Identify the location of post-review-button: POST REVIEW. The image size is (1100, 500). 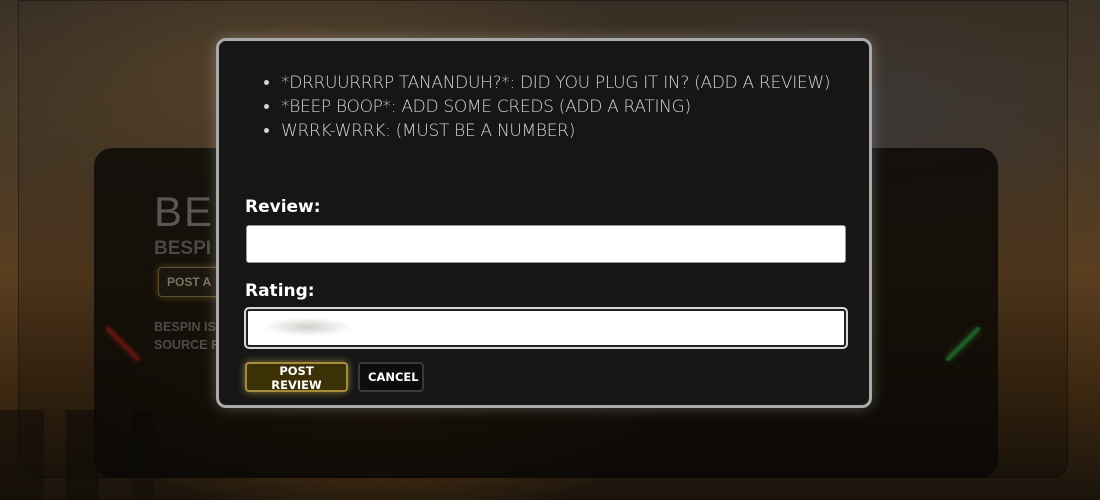
(296, 377).